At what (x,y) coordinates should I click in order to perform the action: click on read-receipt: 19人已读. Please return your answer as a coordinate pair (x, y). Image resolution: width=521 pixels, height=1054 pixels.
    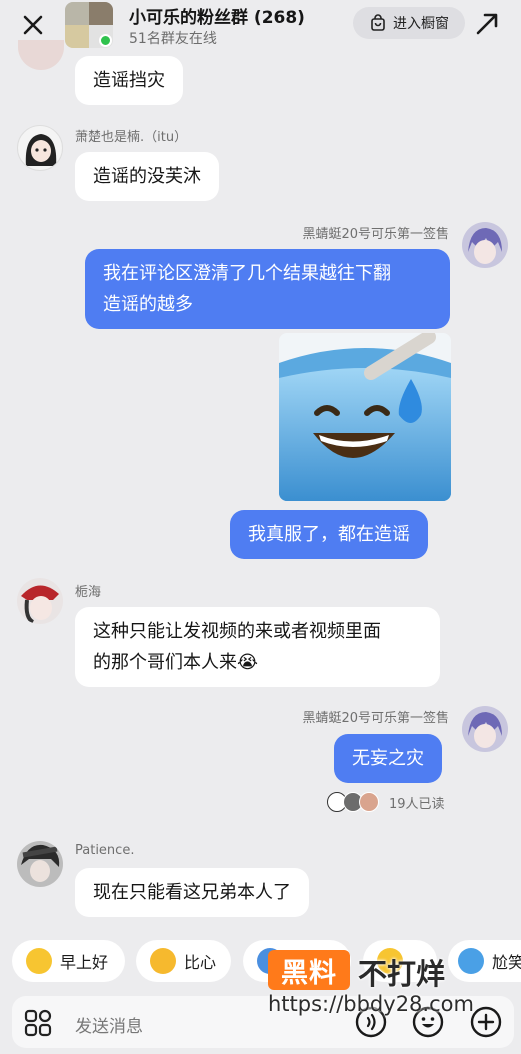
    Looking at the image, I should click on (386, 802).